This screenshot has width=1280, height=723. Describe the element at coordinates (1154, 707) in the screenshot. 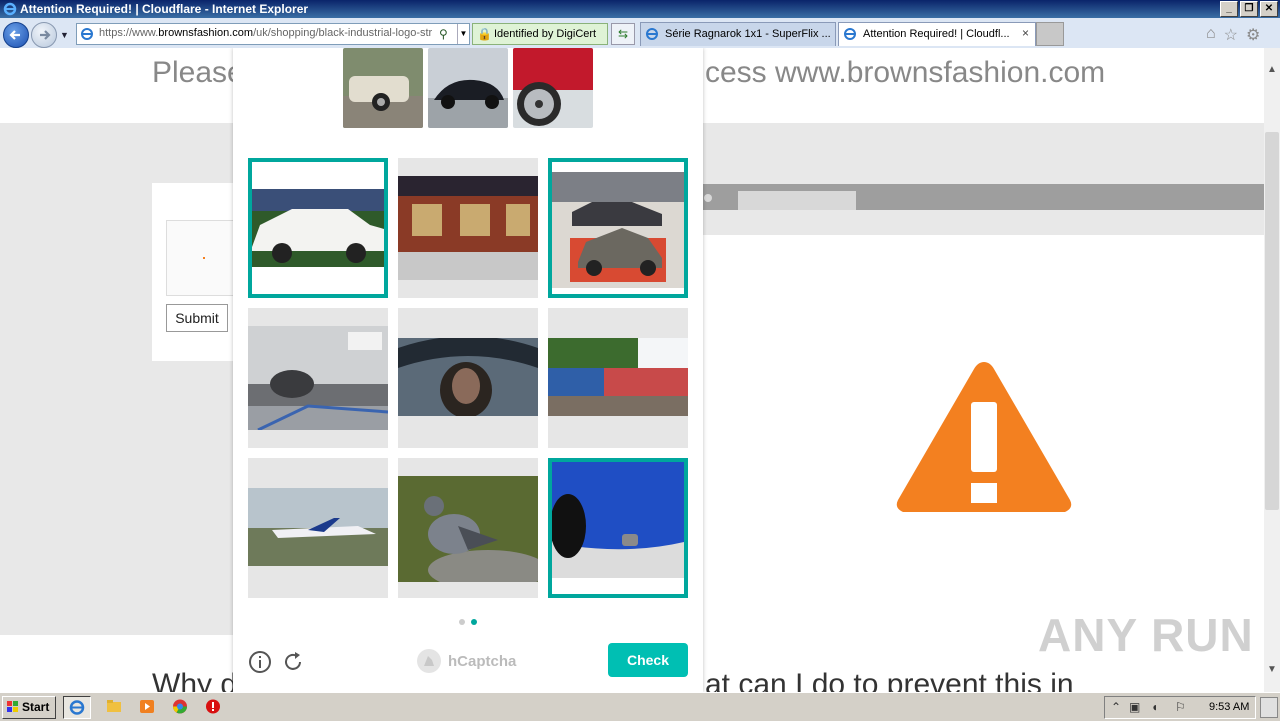

I see `volume-icon: ◖` at that location.